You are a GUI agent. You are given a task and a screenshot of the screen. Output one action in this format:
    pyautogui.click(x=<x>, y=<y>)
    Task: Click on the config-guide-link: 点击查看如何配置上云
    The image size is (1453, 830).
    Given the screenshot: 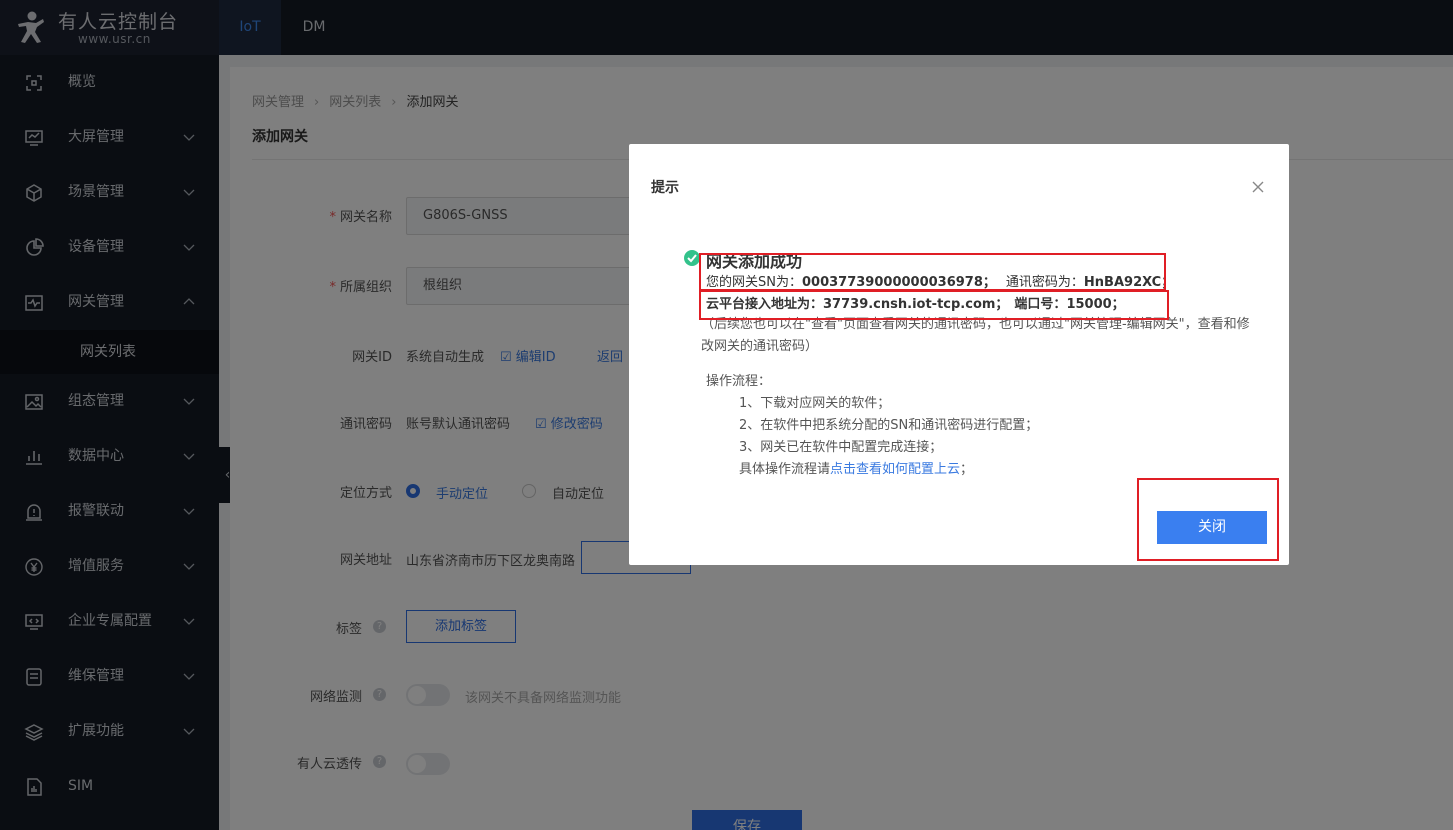 What is the action you would take?
    pyautogui.click(x=895, y=469)
    